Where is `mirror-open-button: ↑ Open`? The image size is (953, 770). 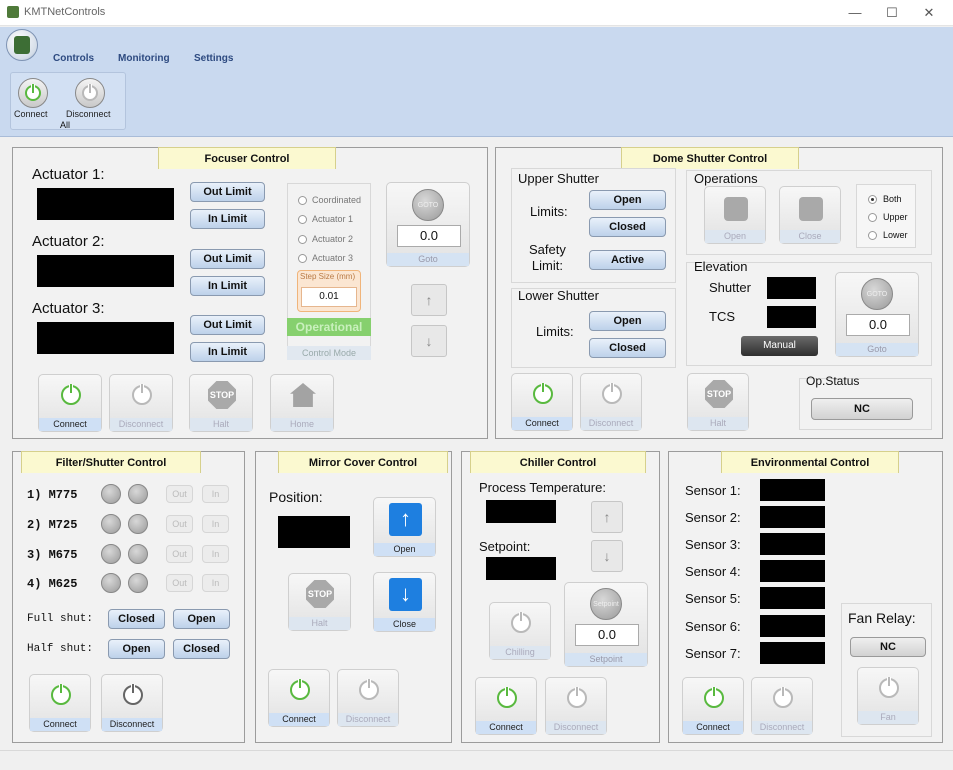
mirror-open-button: ↑ Open is located at coordinates (404, 527).